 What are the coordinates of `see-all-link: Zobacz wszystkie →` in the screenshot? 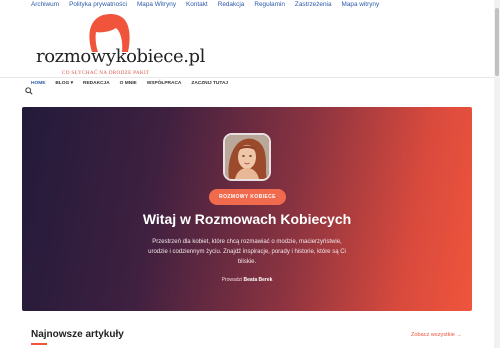 It's located at (436, 335).